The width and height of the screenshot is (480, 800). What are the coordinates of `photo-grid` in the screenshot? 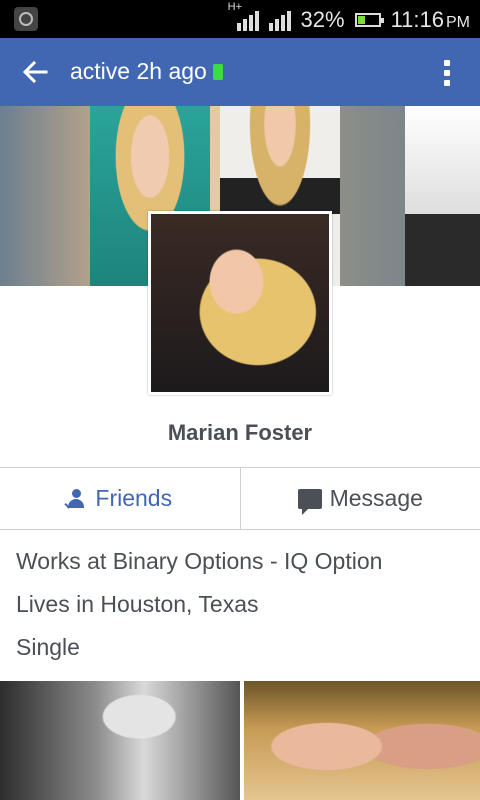 It's located at (240, 740).